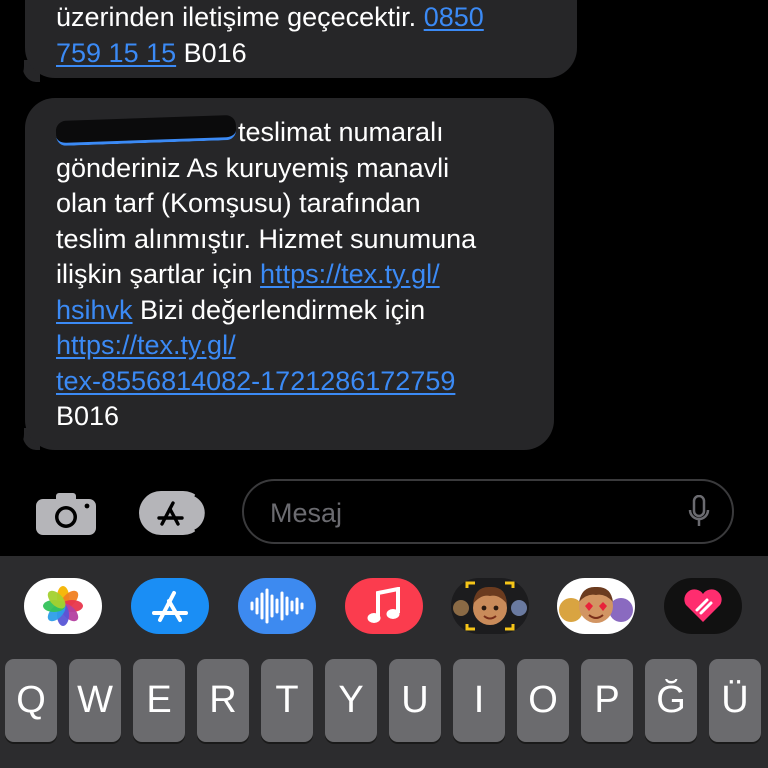 This screenshot has width=768, height=768. Describe the element at coordinates (306, 513) in the screenshot. I see `message-input-placeholder: Mesaj` at that location.